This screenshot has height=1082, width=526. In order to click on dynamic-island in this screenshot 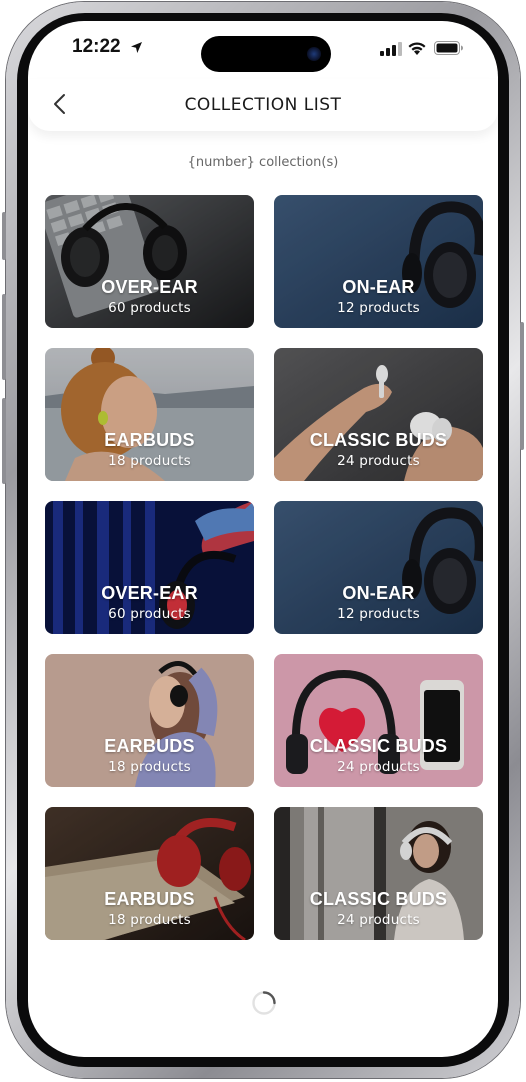, I will do `click(266, 54)`.